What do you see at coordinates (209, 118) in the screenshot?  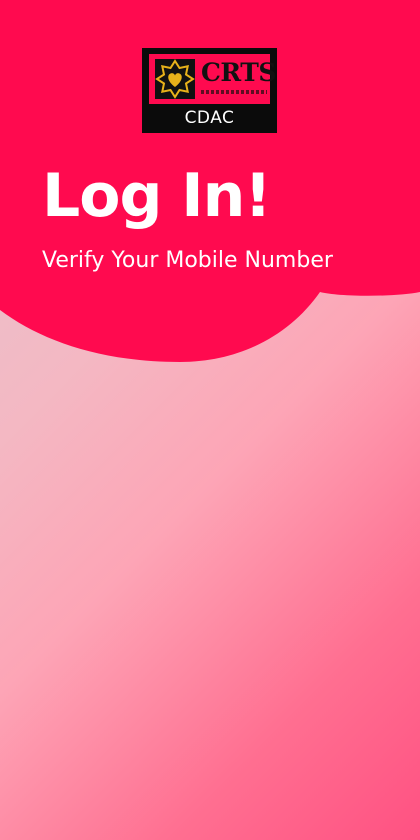 I see `logo-caption: CDAC` at bounding box center [209, 118].